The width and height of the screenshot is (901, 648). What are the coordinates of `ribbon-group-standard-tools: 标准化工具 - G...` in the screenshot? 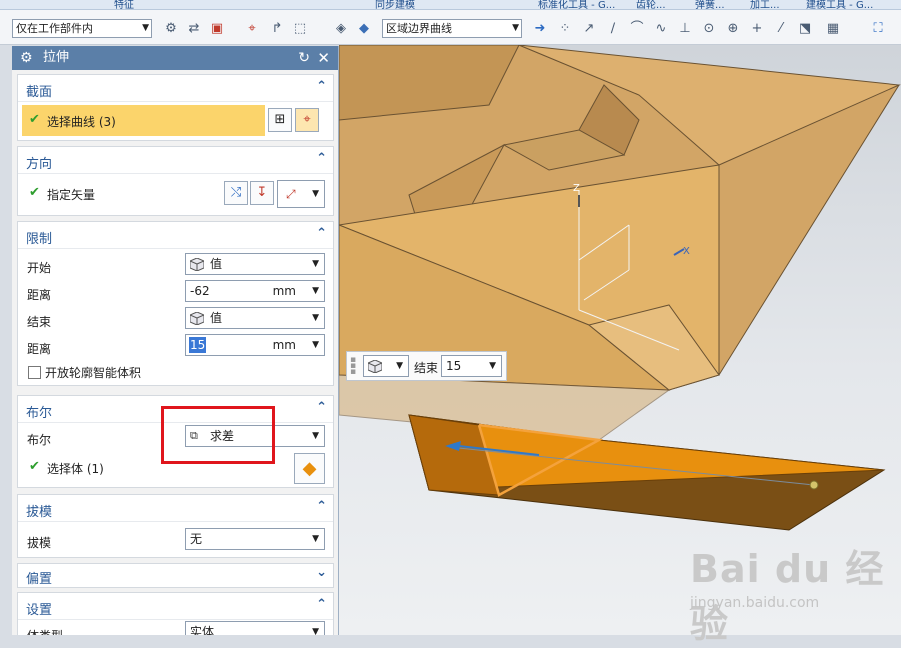 It's located at (576, 4).